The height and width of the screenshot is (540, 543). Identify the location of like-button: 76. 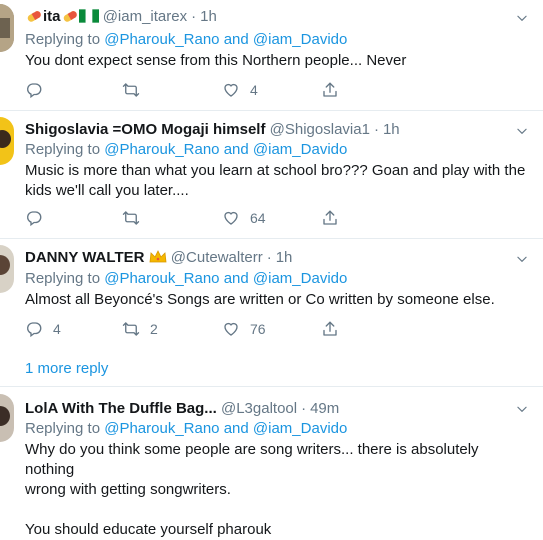
(244, 329).